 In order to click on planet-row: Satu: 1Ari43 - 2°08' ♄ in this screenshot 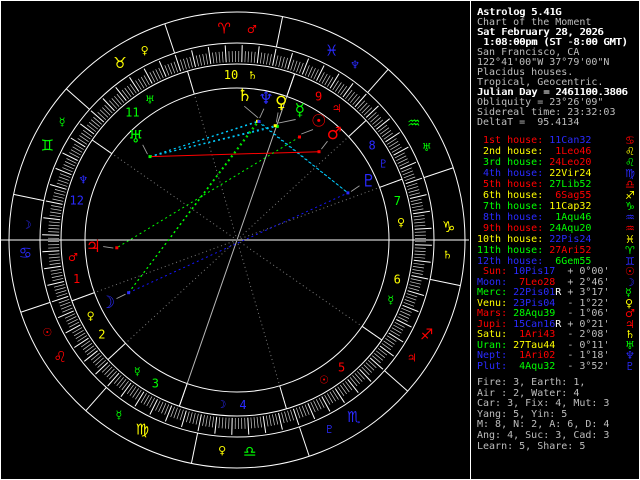, I will do `click(556, 334)`.